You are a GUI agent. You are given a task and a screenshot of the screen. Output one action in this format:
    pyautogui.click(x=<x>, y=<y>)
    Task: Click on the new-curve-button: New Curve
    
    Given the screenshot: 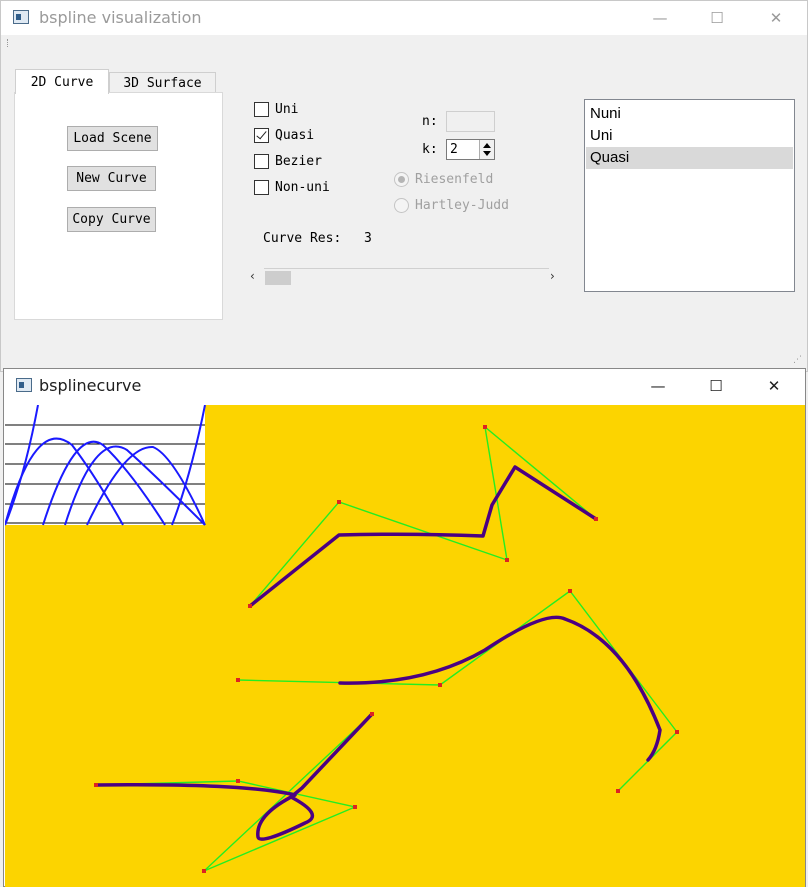 What is the action you would take?
    pyautogui.click(x=111, y=178)
    